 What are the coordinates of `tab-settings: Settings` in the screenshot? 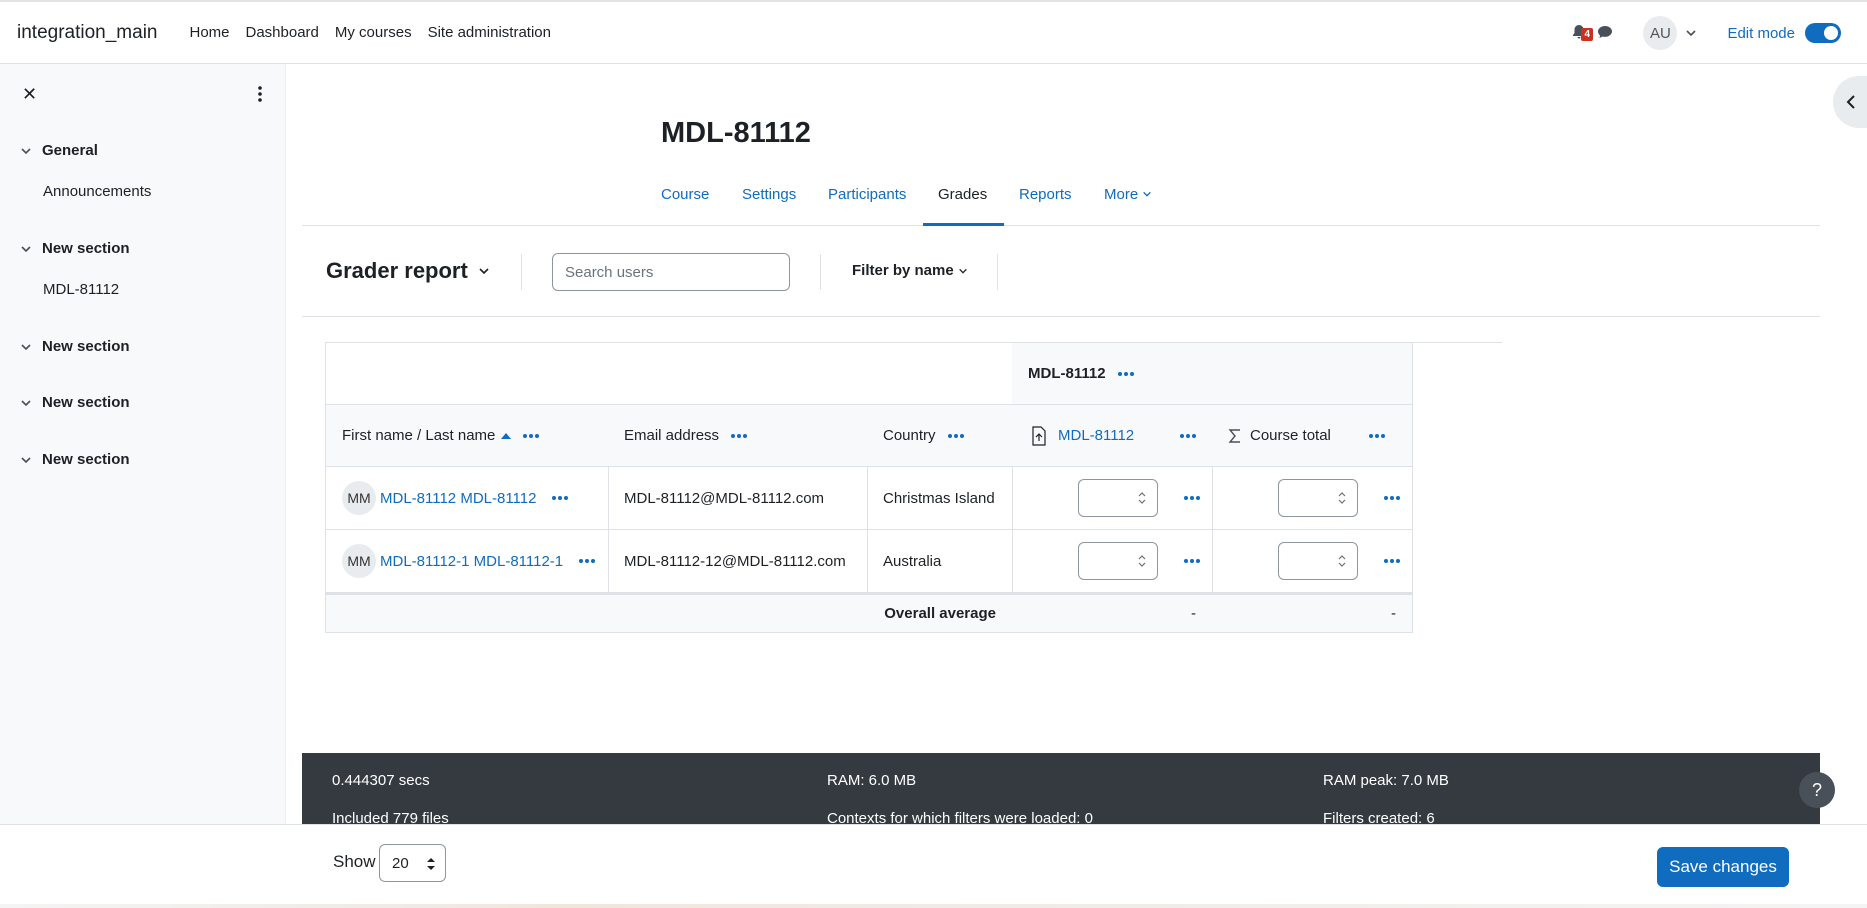 It's located at (769, 194).